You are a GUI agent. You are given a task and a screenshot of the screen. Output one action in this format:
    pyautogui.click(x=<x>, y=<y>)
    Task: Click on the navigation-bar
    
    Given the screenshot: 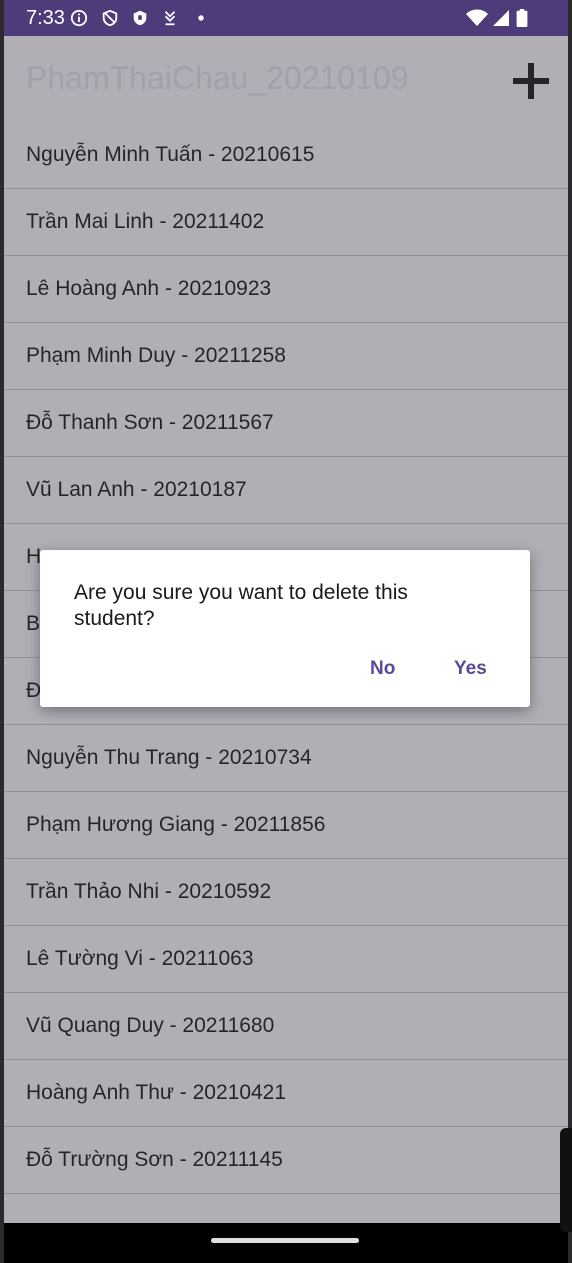 What is the action you would take?
    pyautogui.click(x=286, y=1243)
    